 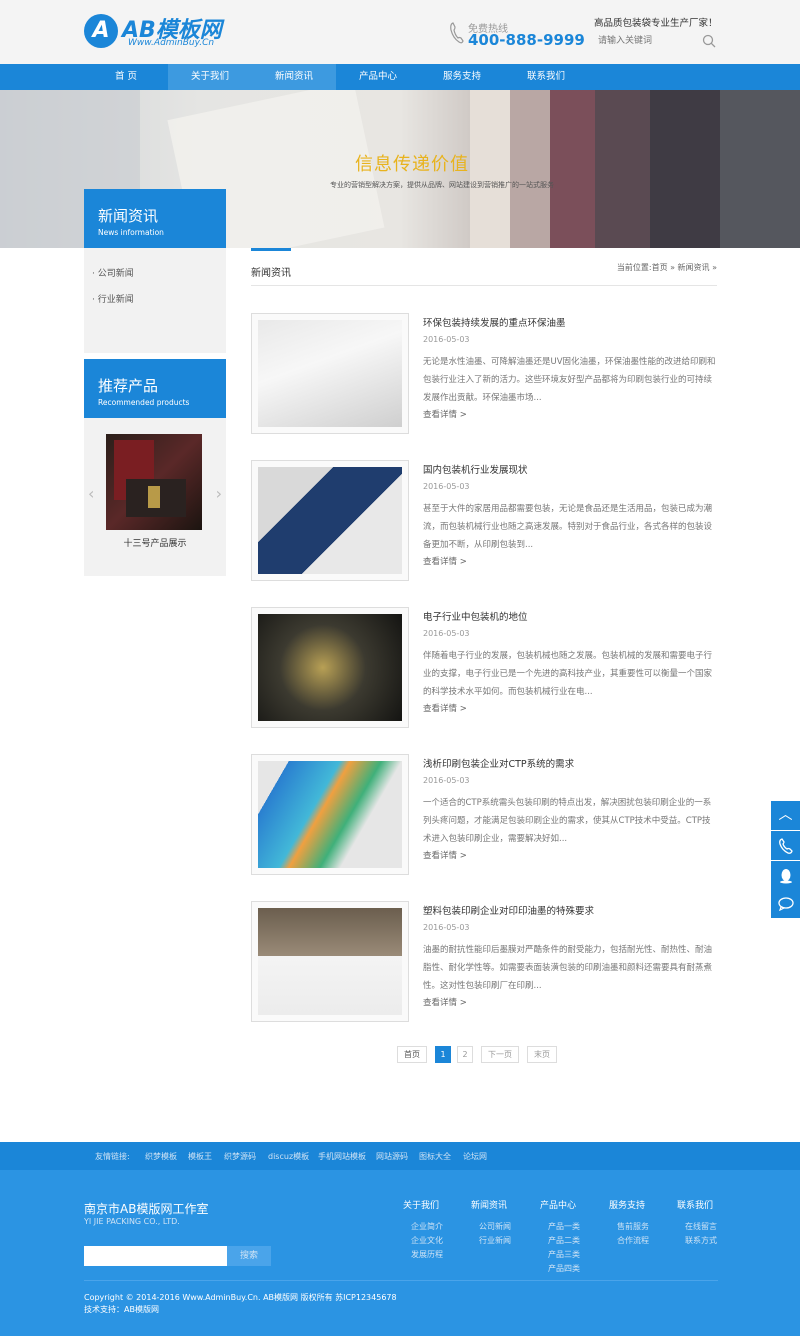 What do you see at coordinates (132, 1221) in the screenshot?
I see `footer-company-en: YI JIE PACKING CO., LTD.` at bounding box center [132, 1221].